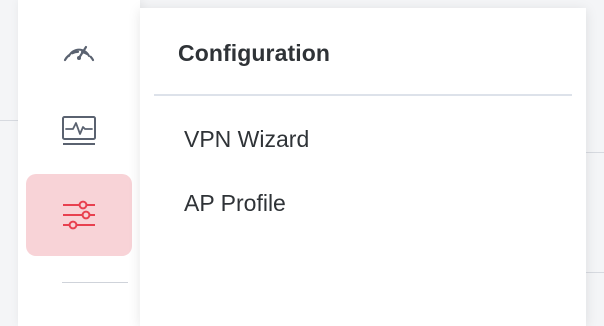 The image size is (604, 326). I want to click on sidebar-item-monitoring, so click(79, 131).